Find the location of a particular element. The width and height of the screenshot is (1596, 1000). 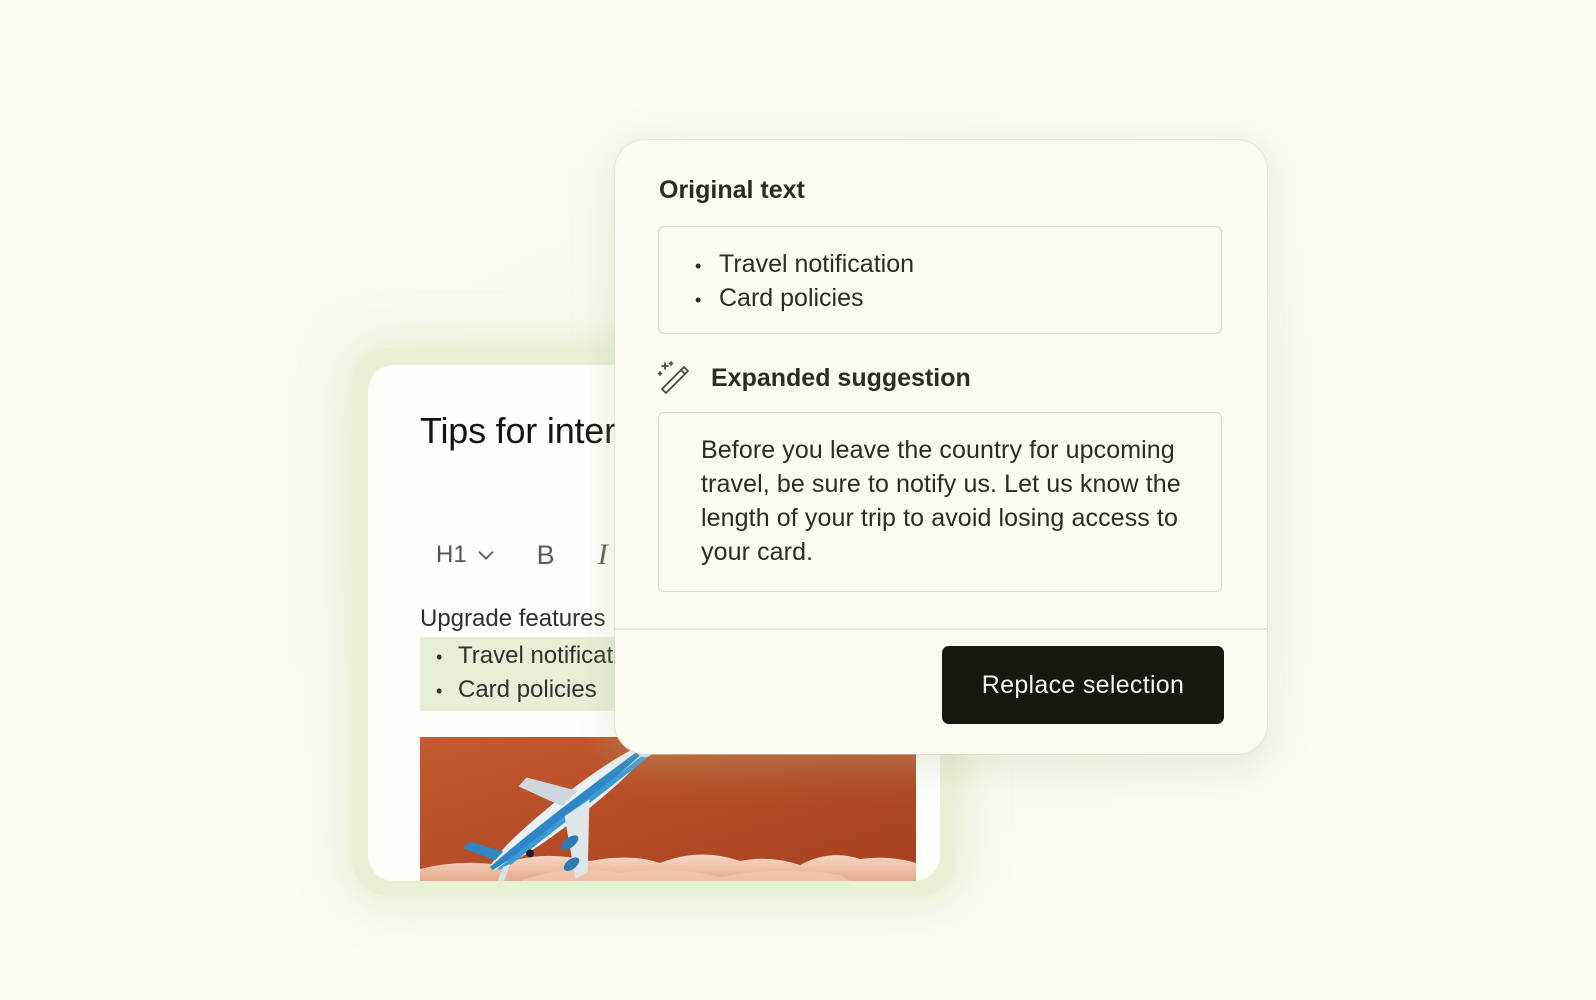

original-text-heading: Original text is located at coordinates (732, 190).